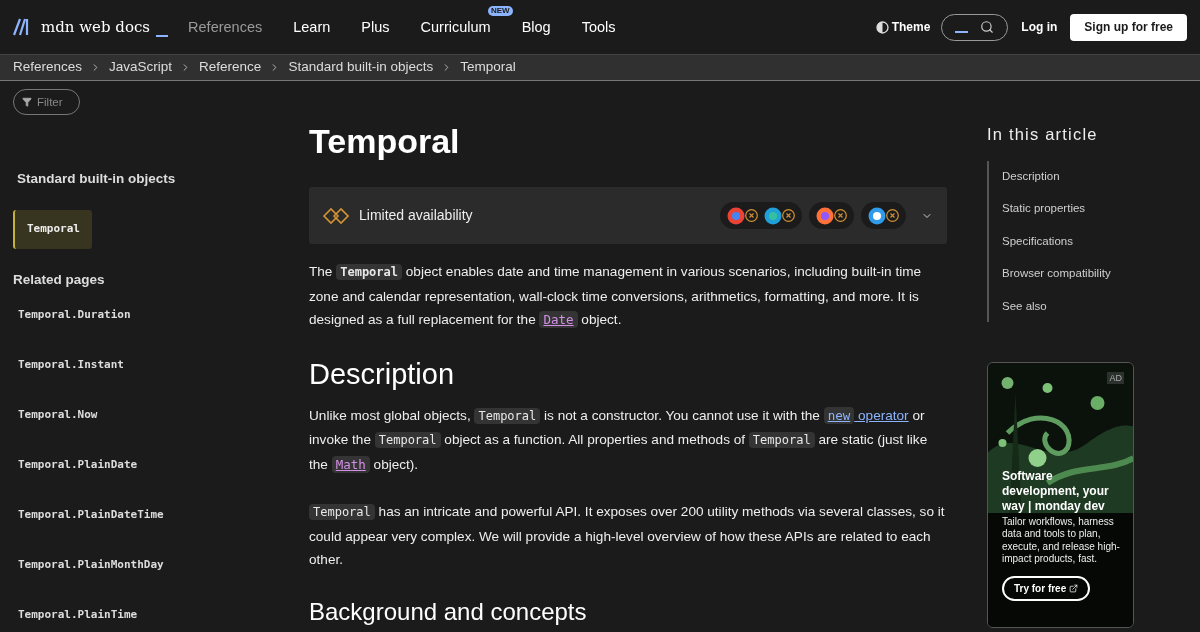 The width and height of the screenshot is (1200, 632). What do you see at coordinates (1061, 540) in the screenshot?
I see `ad-text: Tailor workflows, harness data and tools to plan, execute, and release high-impact products, fast.` at bounding box center [1061, 540].